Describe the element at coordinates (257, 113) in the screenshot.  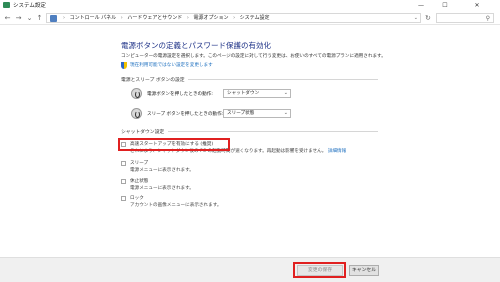
I see `sleep-button-action-select: スリープ状態 ⌄` at that location.